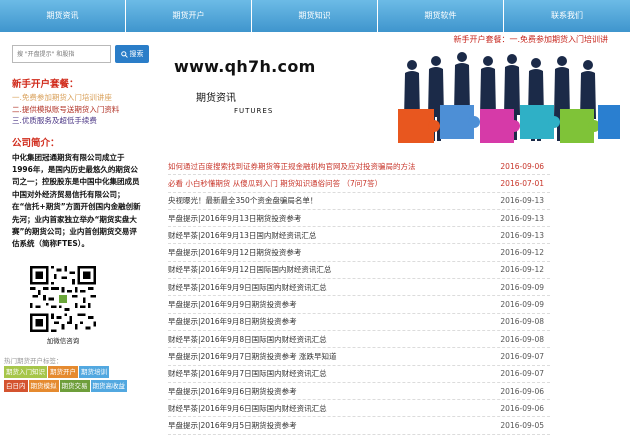  What do you see at coordinates (61, 54) in the screenshot?
I see `search-input` at bounding box center [61, 54].